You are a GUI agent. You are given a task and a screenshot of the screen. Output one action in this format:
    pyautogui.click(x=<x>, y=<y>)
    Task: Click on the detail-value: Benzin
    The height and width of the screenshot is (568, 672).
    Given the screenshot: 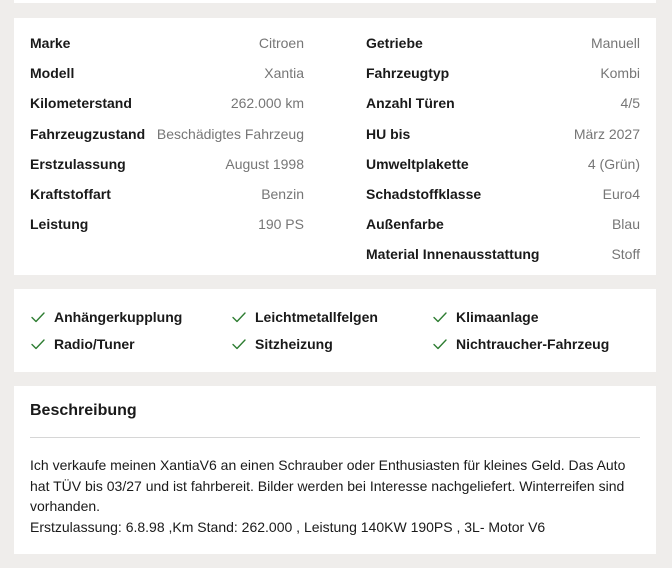 What is the action you would take?
    pyautogui.click(x=282, y=194)
    